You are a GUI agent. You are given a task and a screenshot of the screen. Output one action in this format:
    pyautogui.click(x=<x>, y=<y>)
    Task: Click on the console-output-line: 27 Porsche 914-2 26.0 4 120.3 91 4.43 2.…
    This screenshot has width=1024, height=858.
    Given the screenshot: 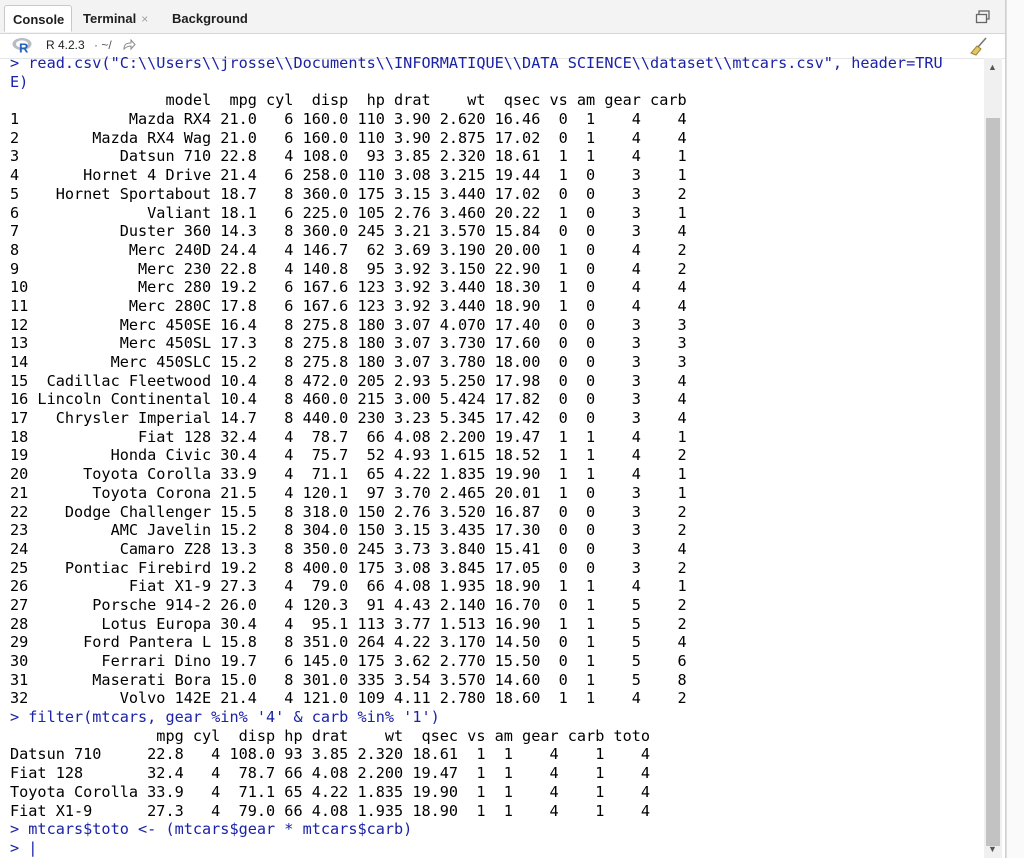 What is the action you would take?
    pyautogui.click(x=348, y=604)
    